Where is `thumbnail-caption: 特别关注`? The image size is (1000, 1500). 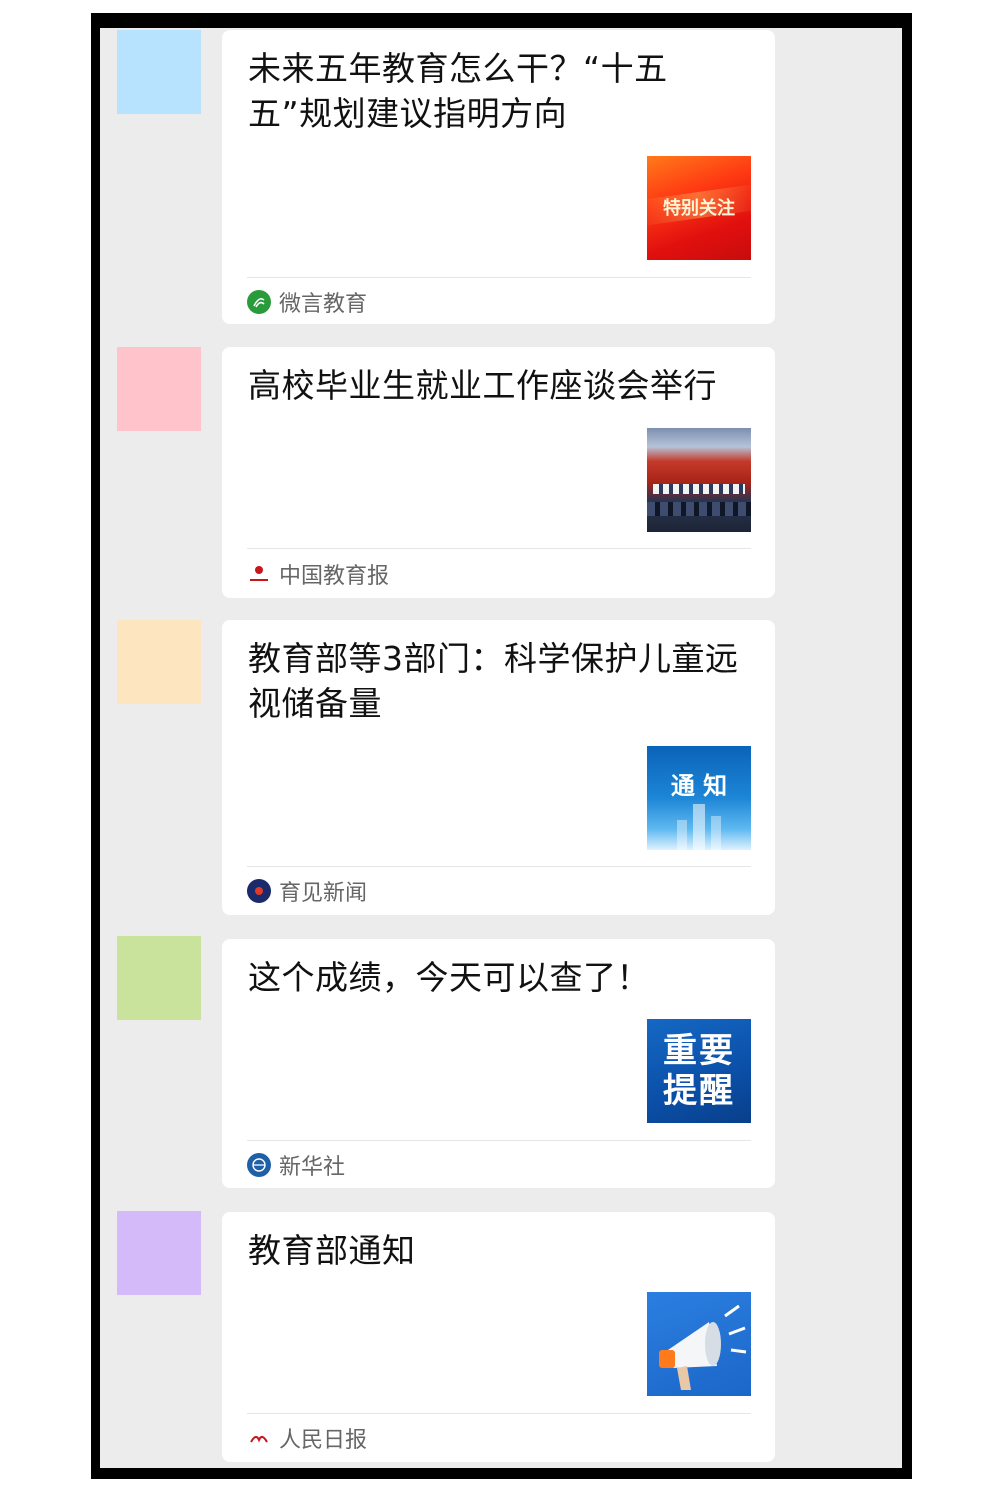 thumbnail-caption: 特别关注 is located at coordinates (699, 208).